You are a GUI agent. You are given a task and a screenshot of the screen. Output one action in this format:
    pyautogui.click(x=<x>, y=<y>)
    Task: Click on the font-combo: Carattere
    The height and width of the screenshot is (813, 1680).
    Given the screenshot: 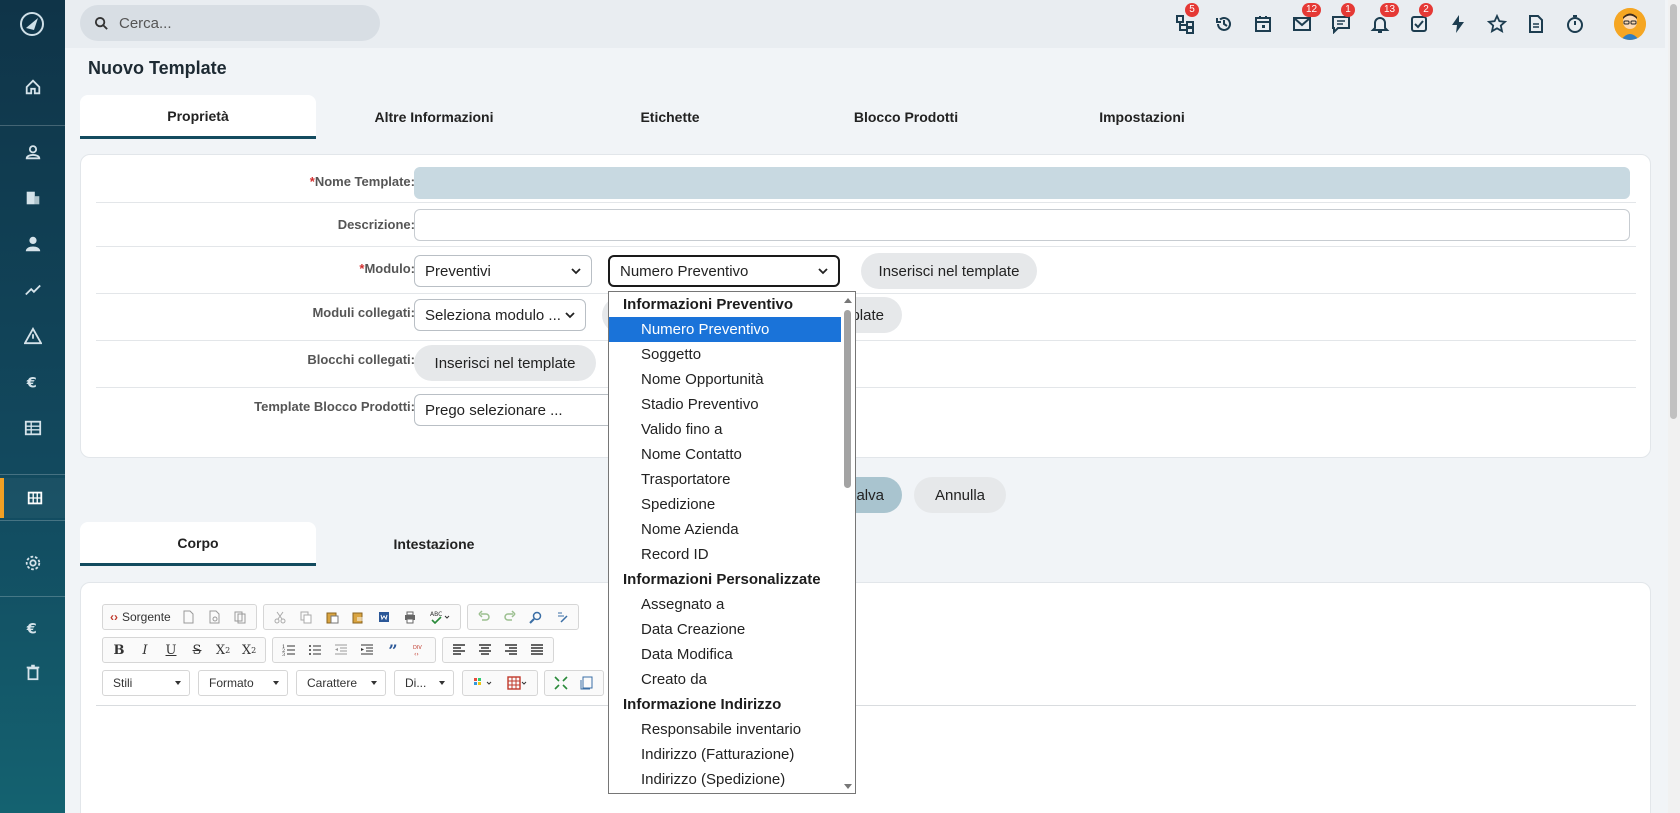 What is the action you would take?
    pyautogui.click(x=341, y=683)
    